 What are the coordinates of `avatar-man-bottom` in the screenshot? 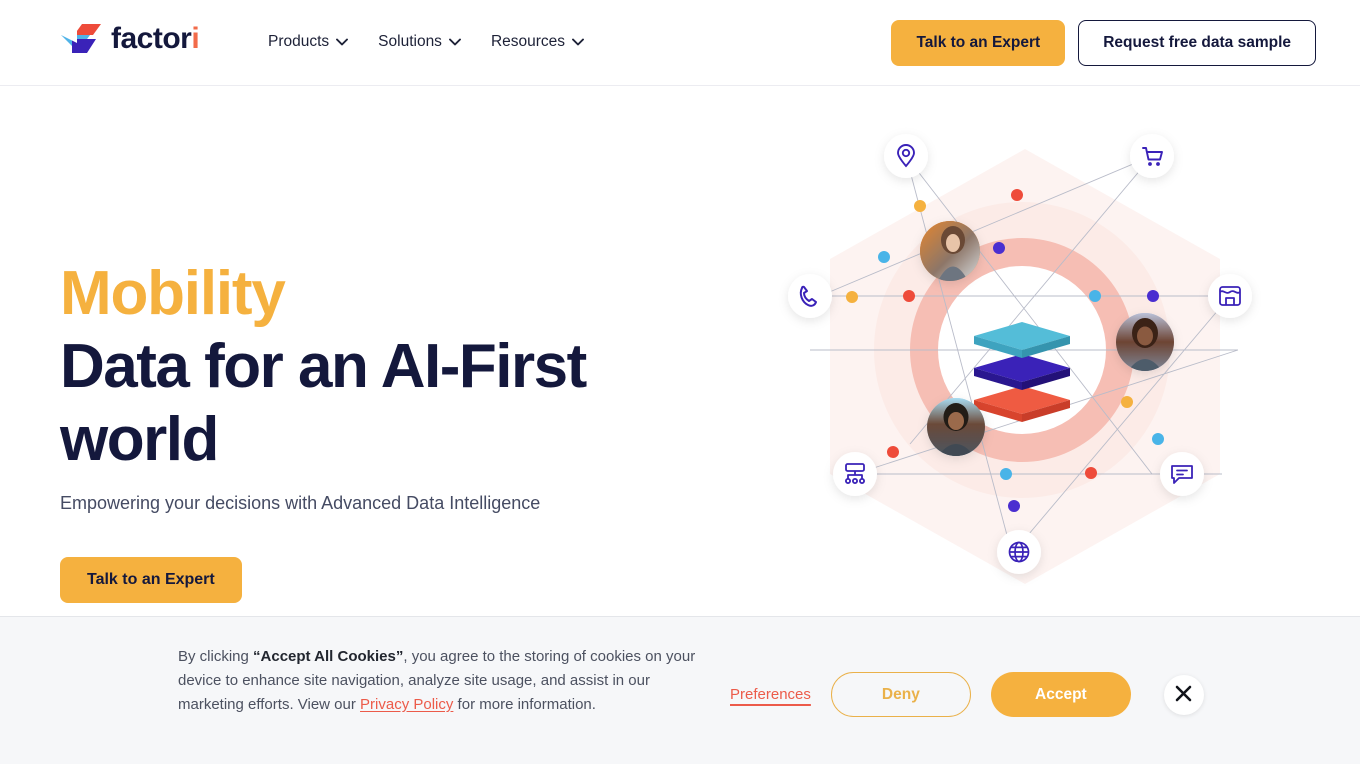 It's located at (956, 427).